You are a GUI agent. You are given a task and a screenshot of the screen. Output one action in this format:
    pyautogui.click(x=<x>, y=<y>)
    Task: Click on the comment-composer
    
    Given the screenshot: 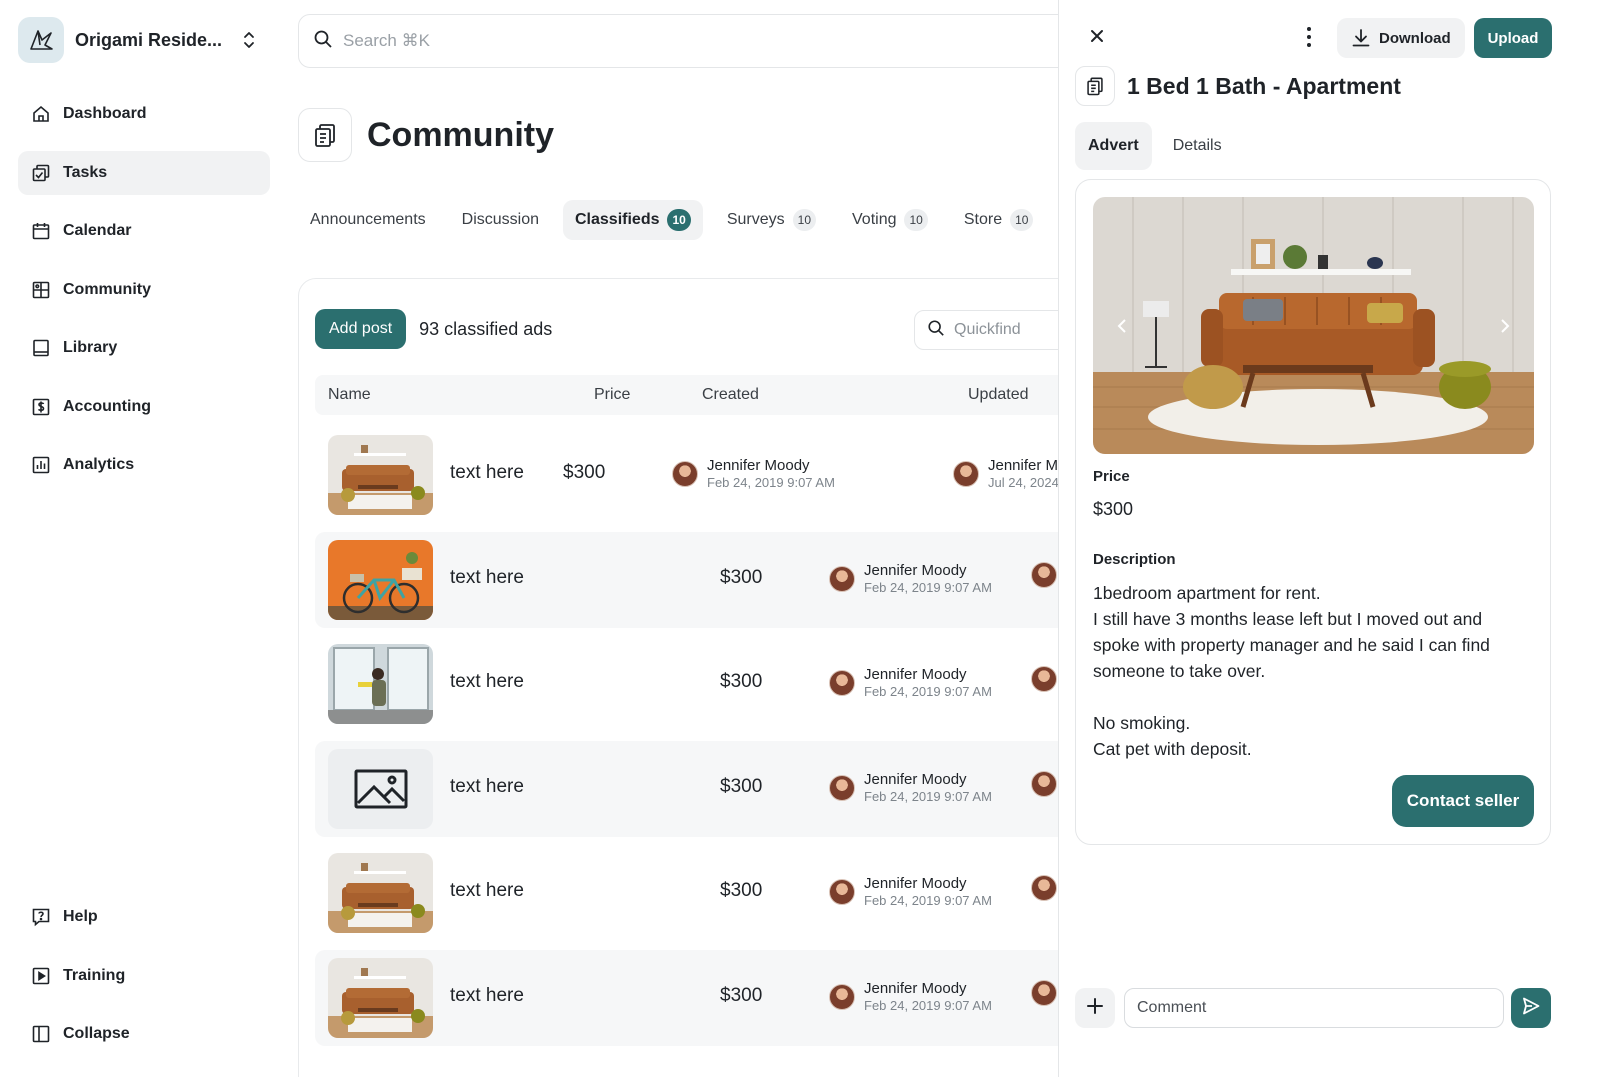 What is the action you would take?
    pyautogui.click(x=1338, y=1008)
    